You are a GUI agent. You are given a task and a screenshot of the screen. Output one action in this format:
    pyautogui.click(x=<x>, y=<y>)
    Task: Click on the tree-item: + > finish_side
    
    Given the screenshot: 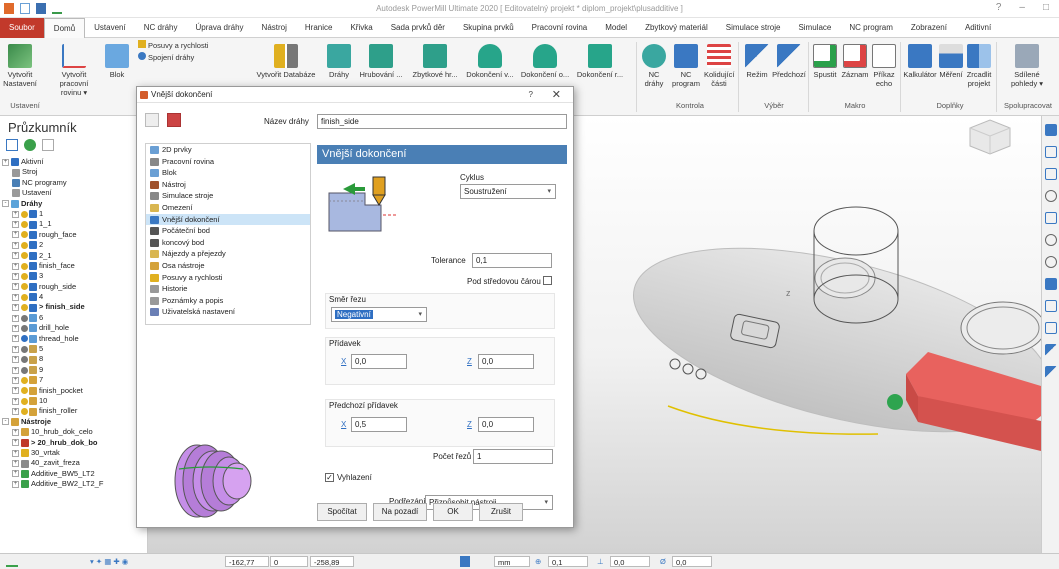 What is the action you would take?
    pyautogui.click(x=73, y=307)
    